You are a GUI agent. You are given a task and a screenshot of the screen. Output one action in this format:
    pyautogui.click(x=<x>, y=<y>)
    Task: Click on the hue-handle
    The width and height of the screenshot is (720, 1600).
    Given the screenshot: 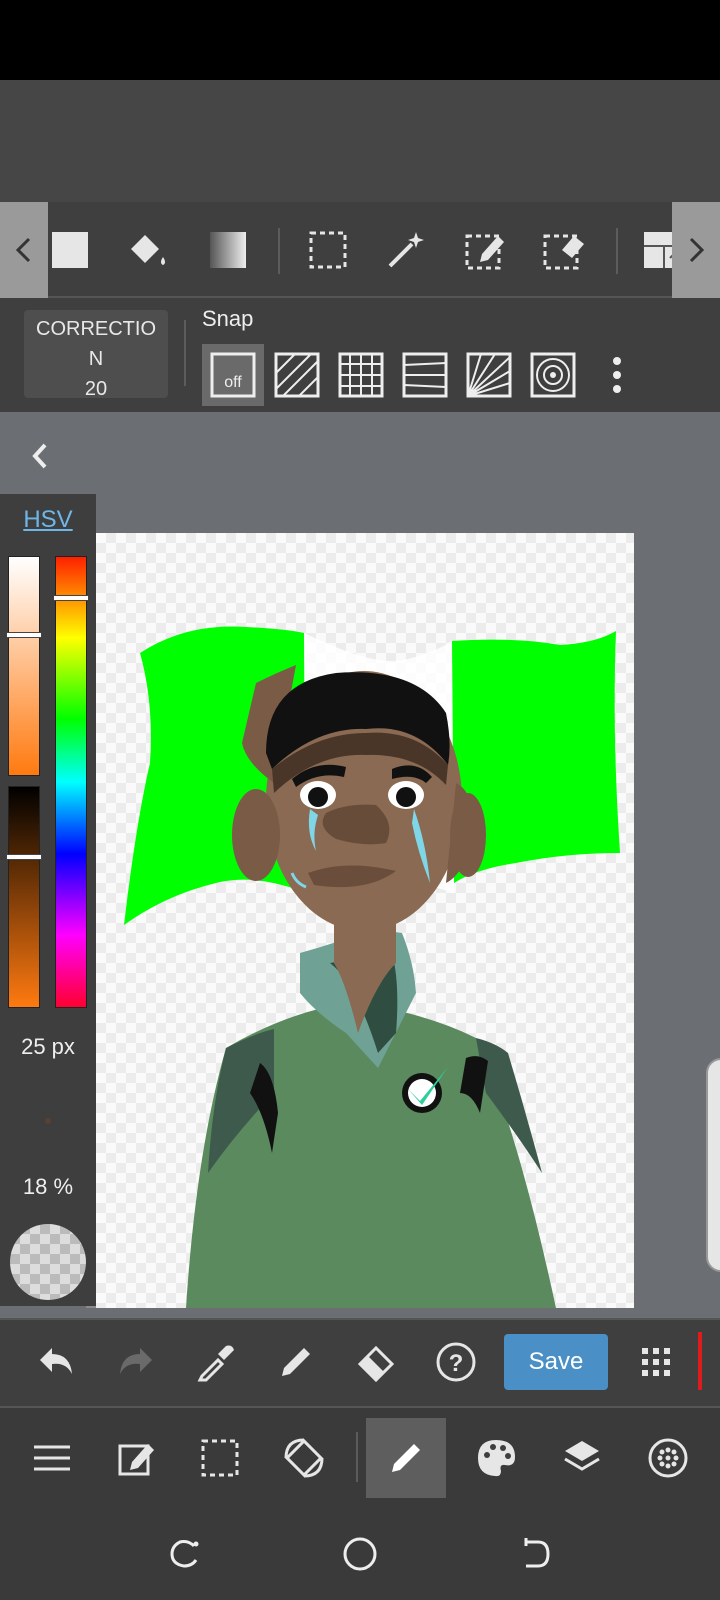 What is the action you would take?
    pyautogui.click(x=71, y=597)
    